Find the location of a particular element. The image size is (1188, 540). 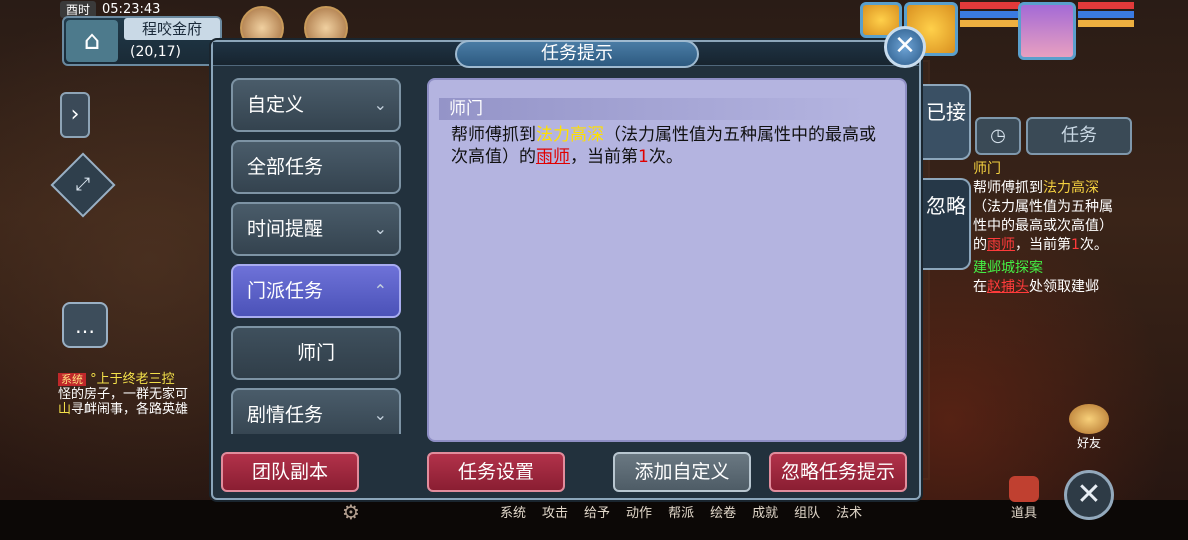

expand-arrow-icon: › is located at coordinates (75, 115).